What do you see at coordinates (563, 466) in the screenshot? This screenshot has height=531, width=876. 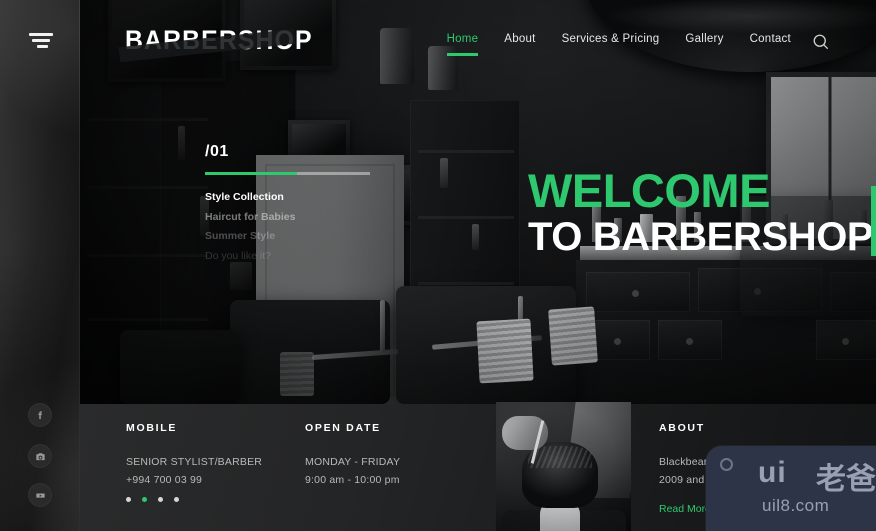 I see `barber-photo-thumbnail` at bounding box center [563, 466].